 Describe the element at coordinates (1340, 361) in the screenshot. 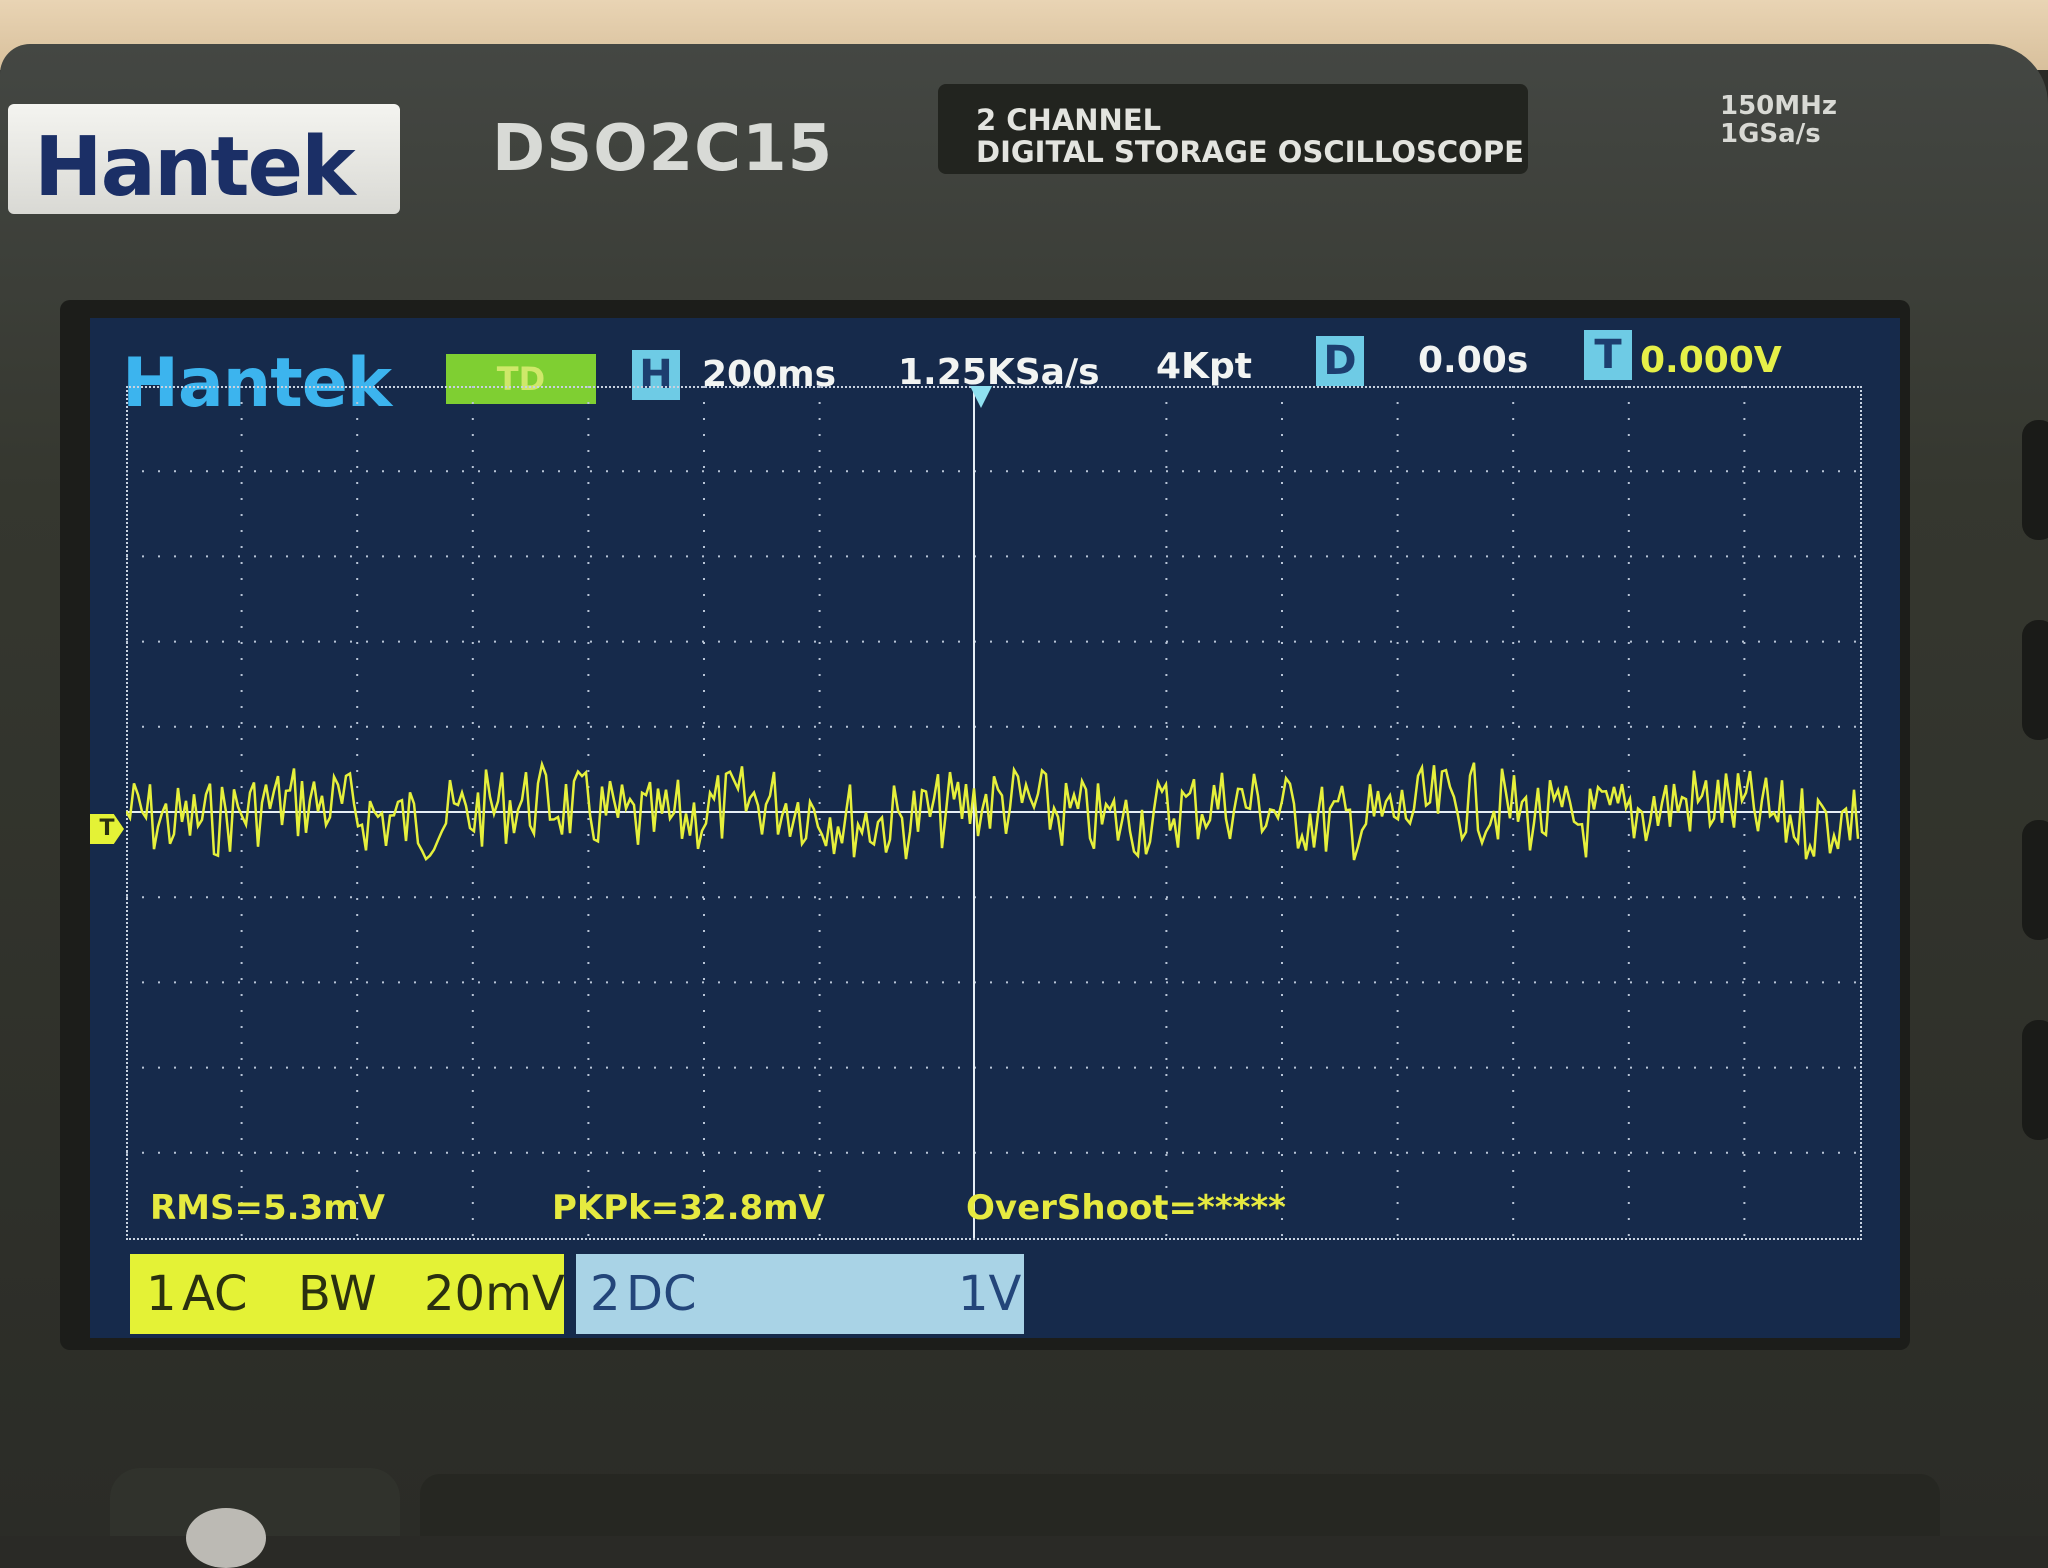

I see `delay-icon: D` at that location.